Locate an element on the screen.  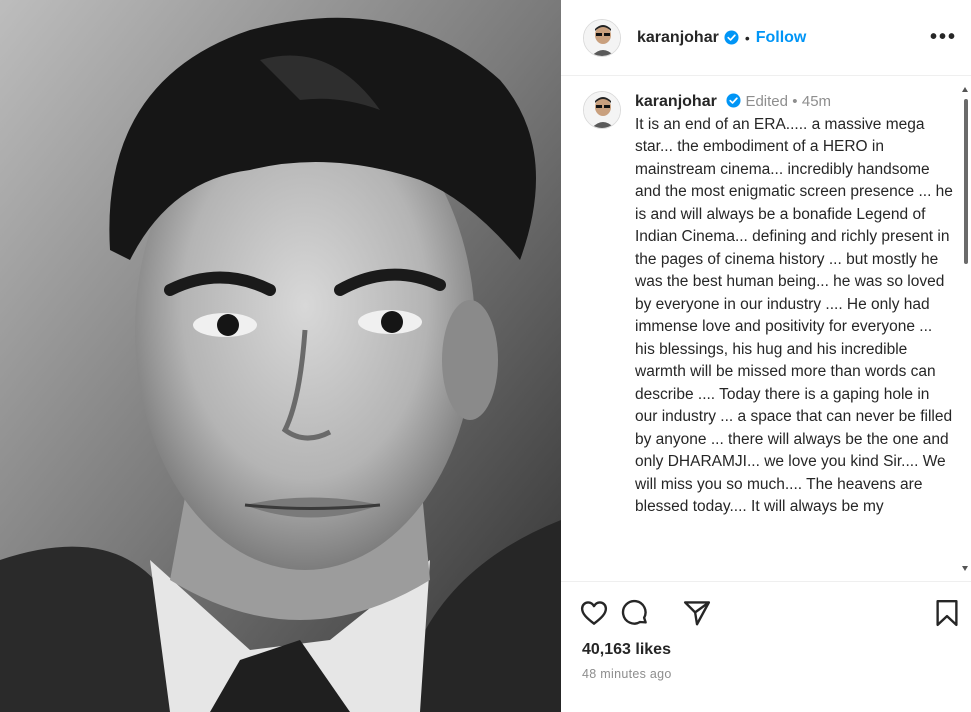
post-actions: 40,163 likes 48 minutes ago is located at coordinates (766, 646).